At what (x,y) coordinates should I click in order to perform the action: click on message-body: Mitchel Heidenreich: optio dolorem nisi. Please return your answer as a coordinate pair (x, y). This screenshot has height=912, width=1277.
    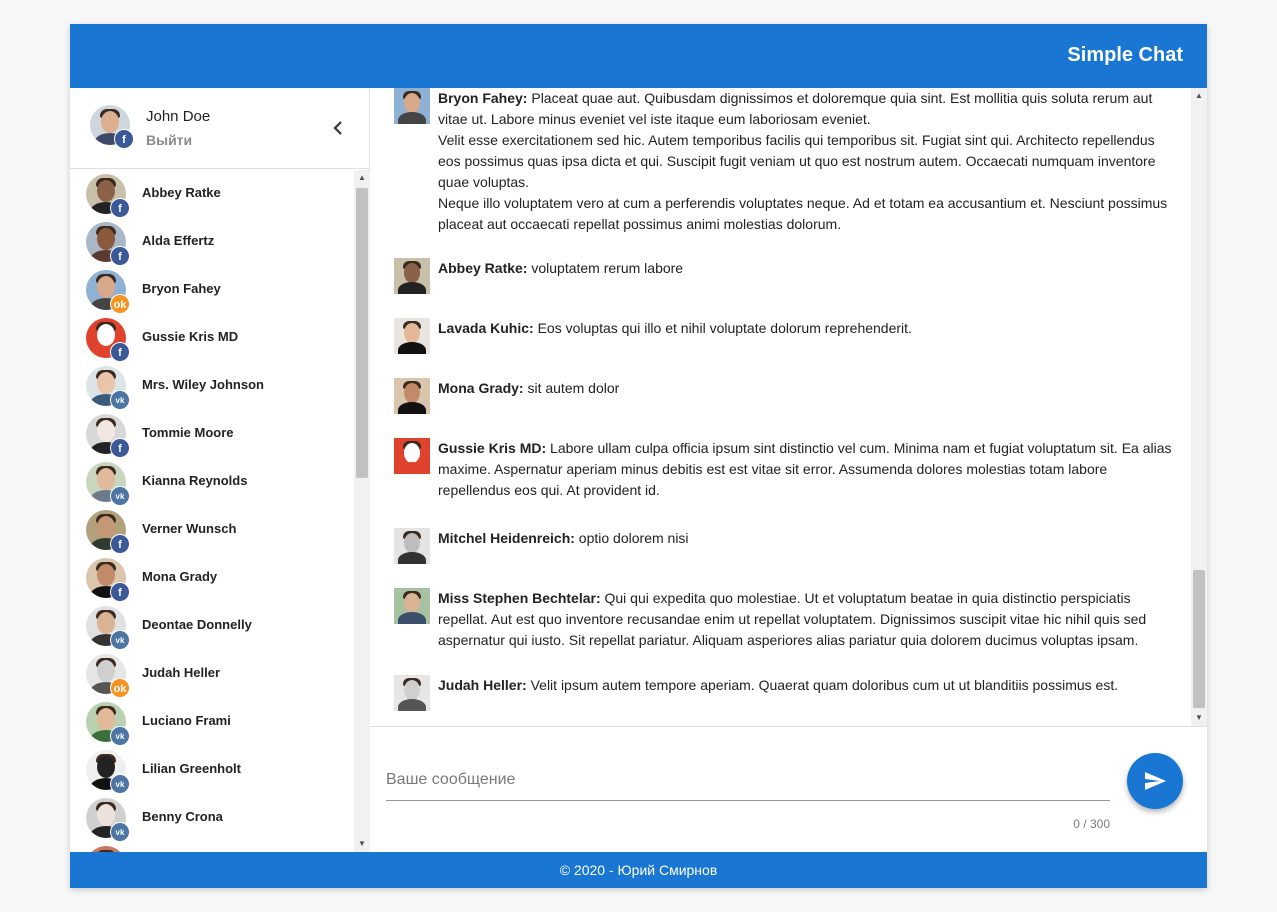
    Looking at the image, I should click on (806, 538).